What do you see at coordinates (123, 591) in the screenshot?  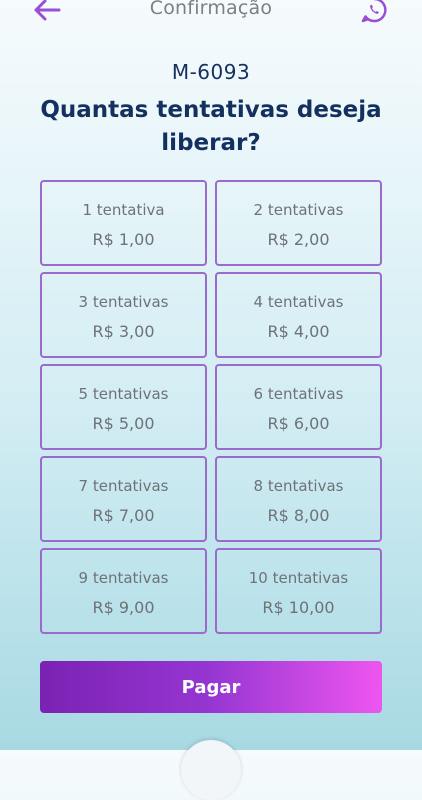 I see `option-9-attempts: 9 tentativas R$ 9,00` at bounding box center [123, 591].